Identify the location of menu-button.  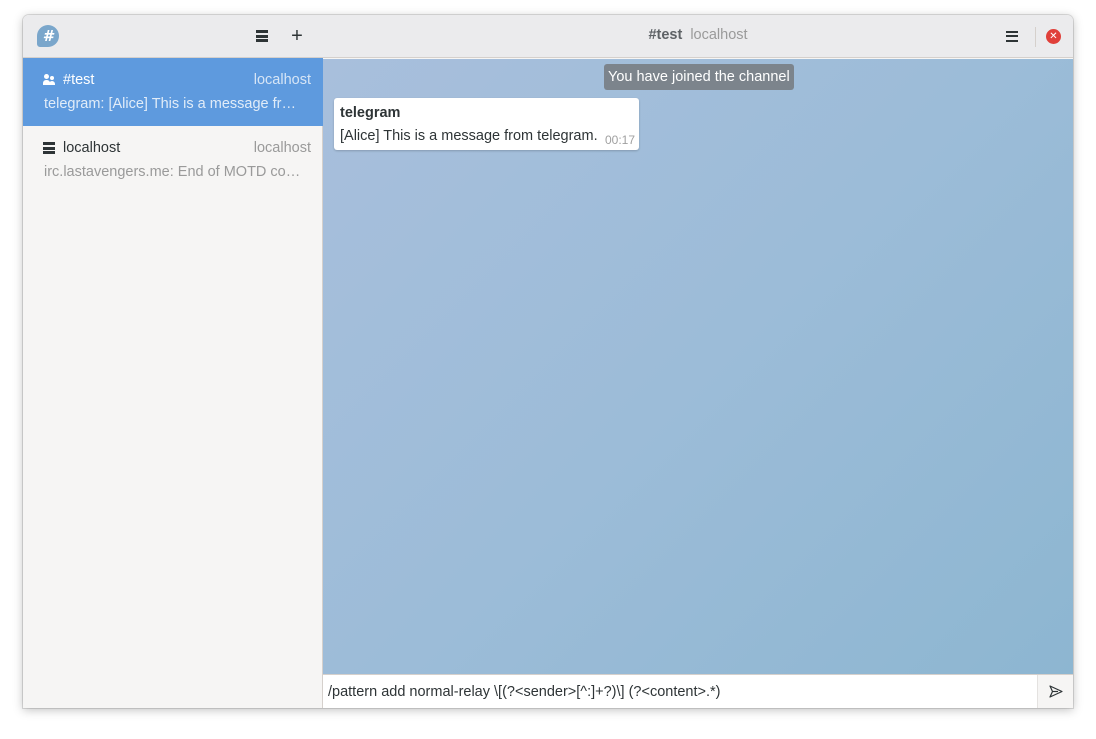
(1012, 36).